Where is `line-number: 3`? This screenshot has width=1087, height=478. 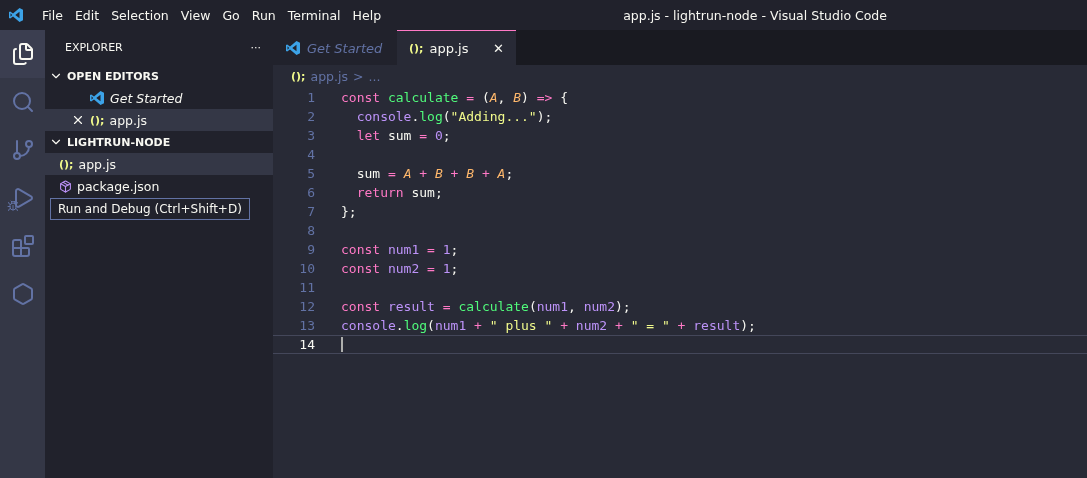
line-number: 3 is located at coordinates (310, 135).